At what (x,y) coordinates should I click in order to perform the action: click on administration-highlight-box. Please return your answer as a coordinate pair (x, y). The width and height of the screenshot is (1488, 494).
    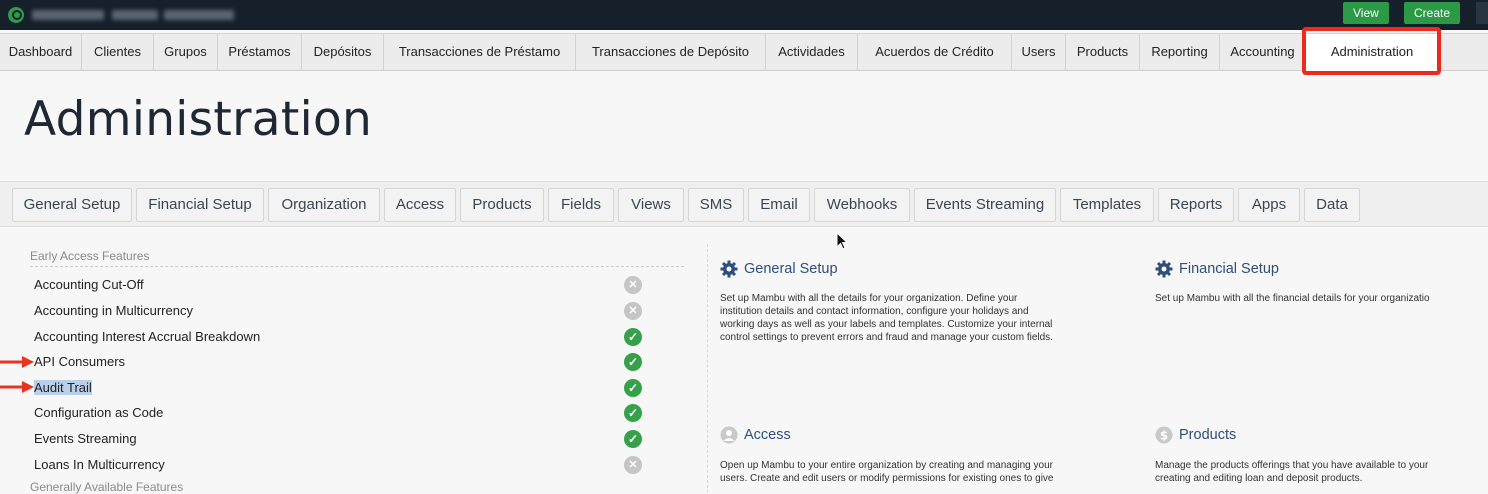
    Looking at the image, I should click on (1371, 51).